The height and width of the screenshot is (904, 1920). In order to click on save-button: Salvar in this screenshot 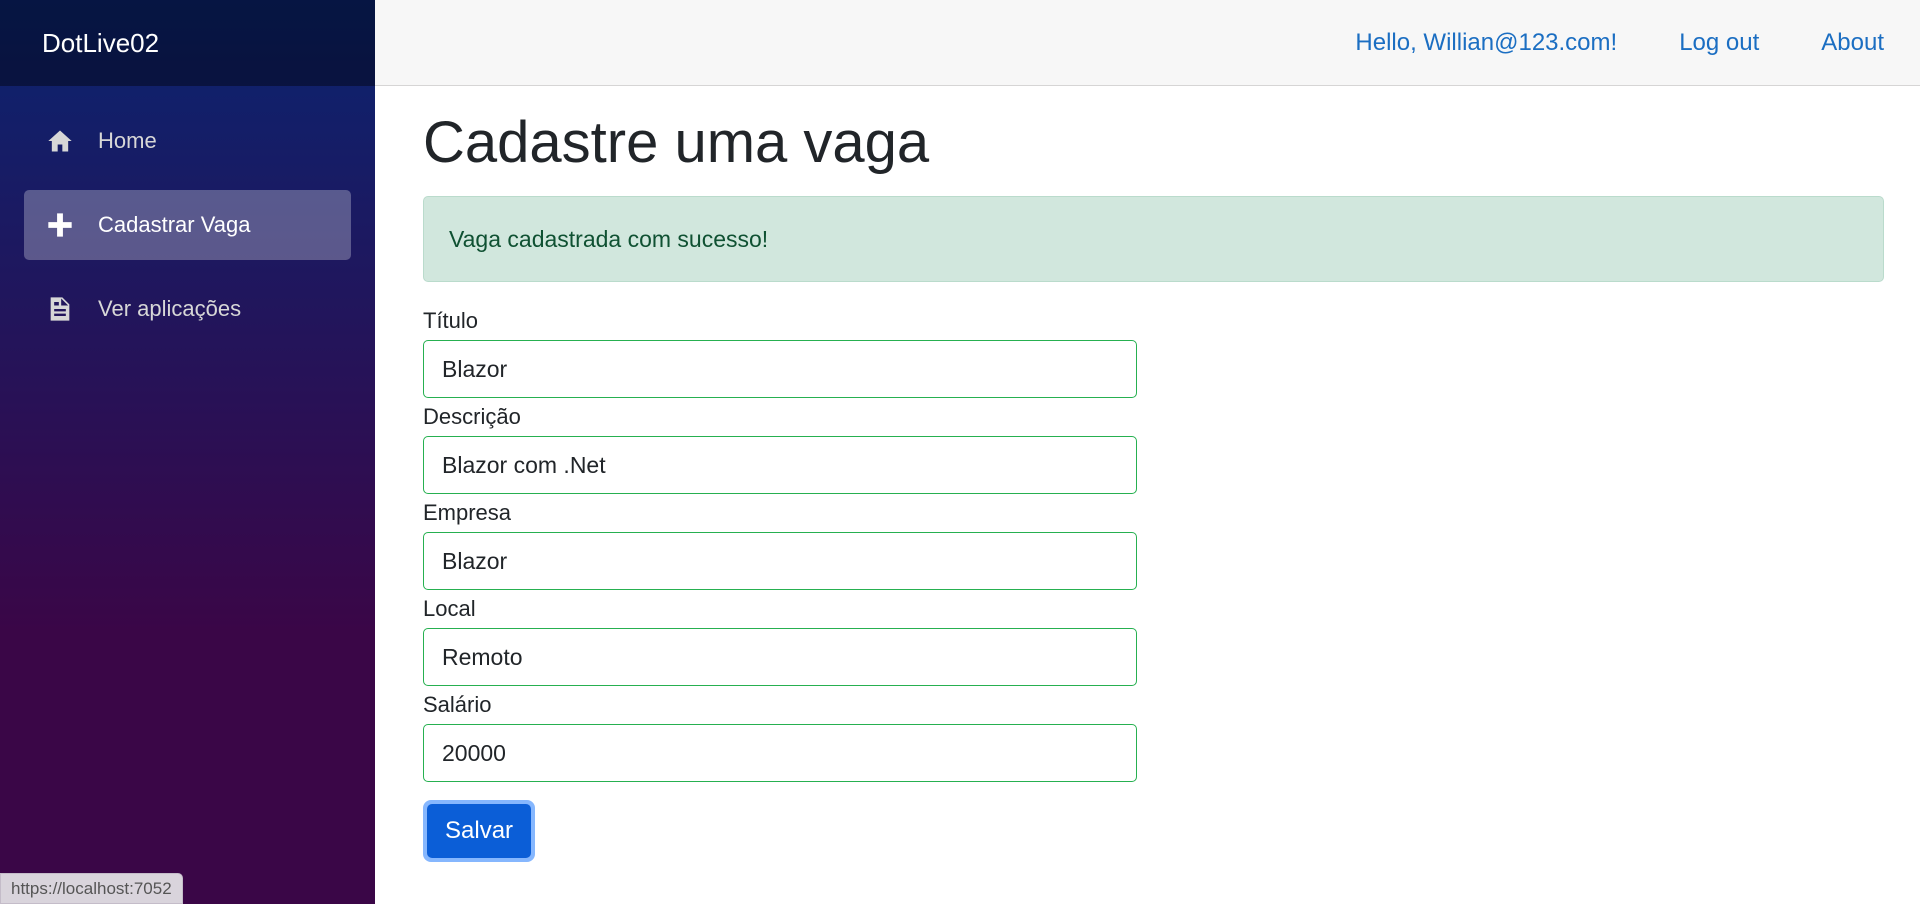, I will do `click(479, 831)`.